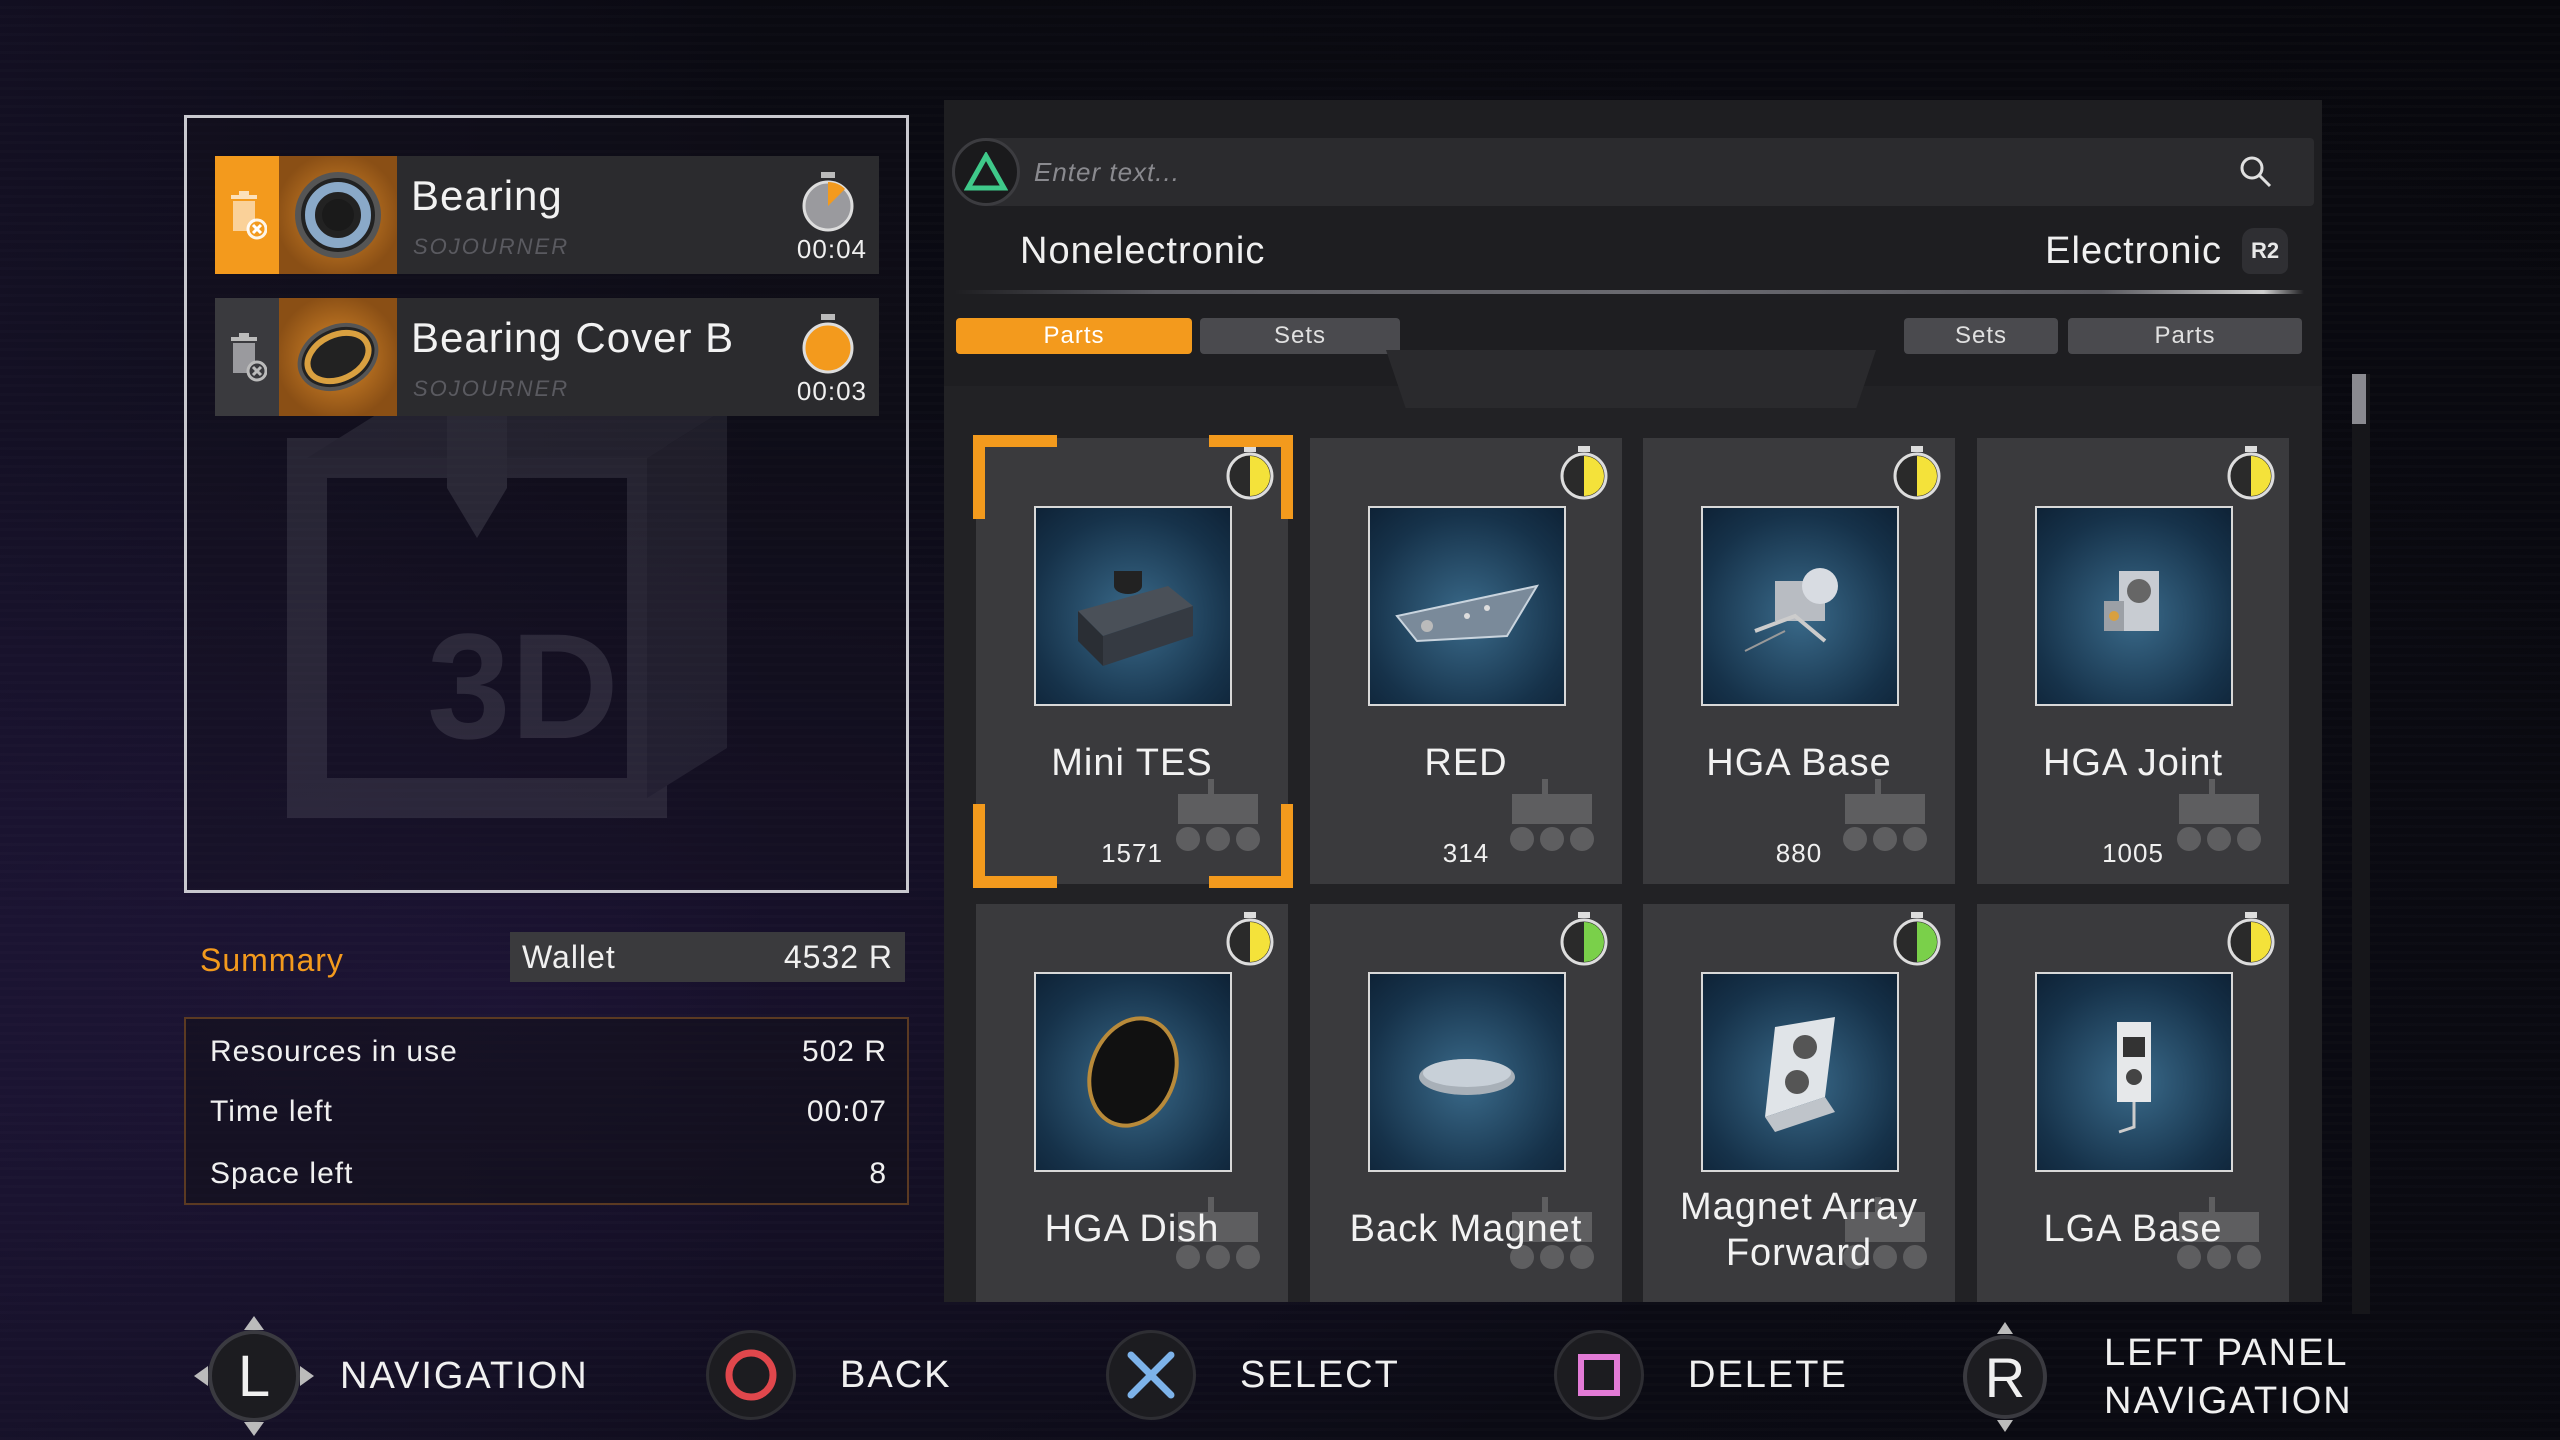 Image resolution: width=2560 pixels, height=1440 pixels. What do you see at coordinates (271, 1111) in the screenshot?
I see `summary-row-label: Time left` at bounding box center [271, 1111].